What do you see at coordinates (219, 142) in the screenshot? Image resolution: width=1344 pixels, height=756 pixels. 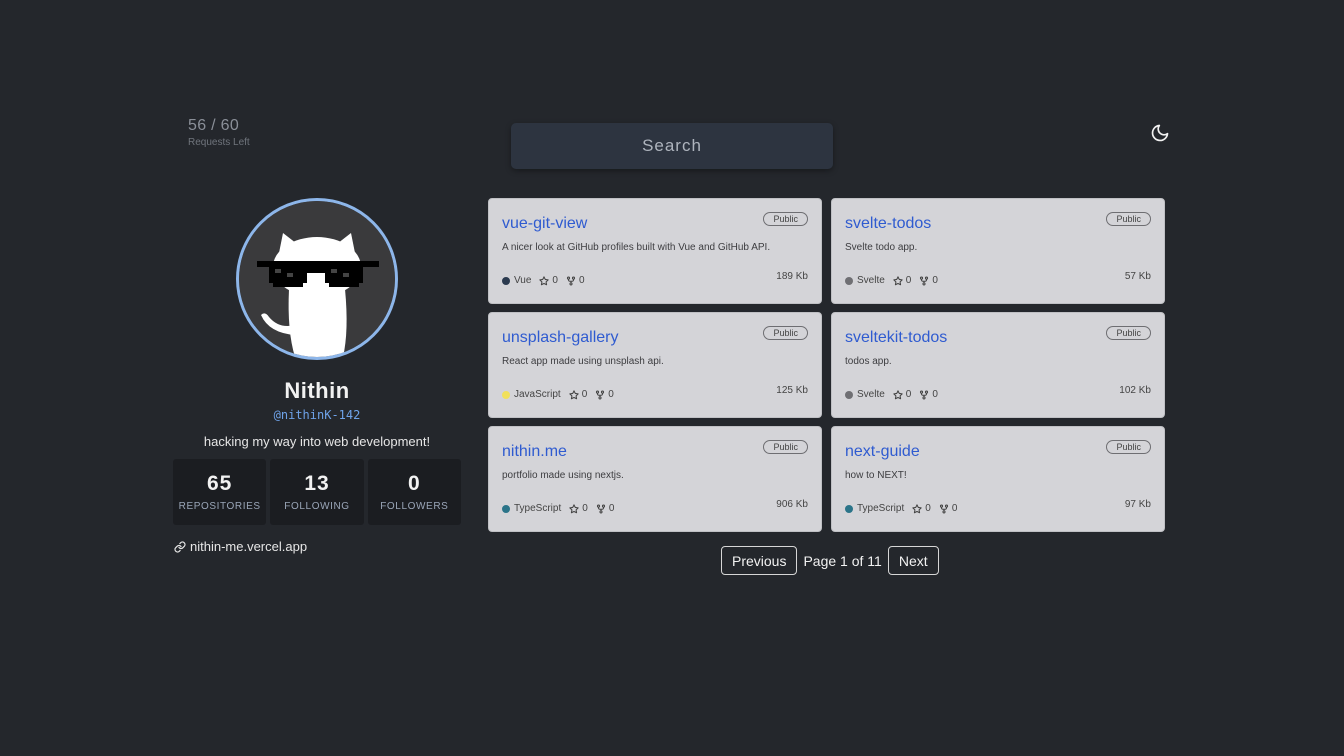 I see `rate-limit-label: Requests Left` at bounding box center [219, 142].